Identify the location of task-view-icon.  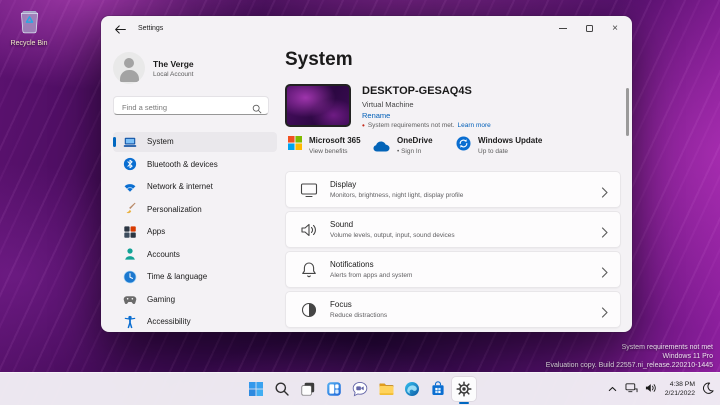
(308, 389).